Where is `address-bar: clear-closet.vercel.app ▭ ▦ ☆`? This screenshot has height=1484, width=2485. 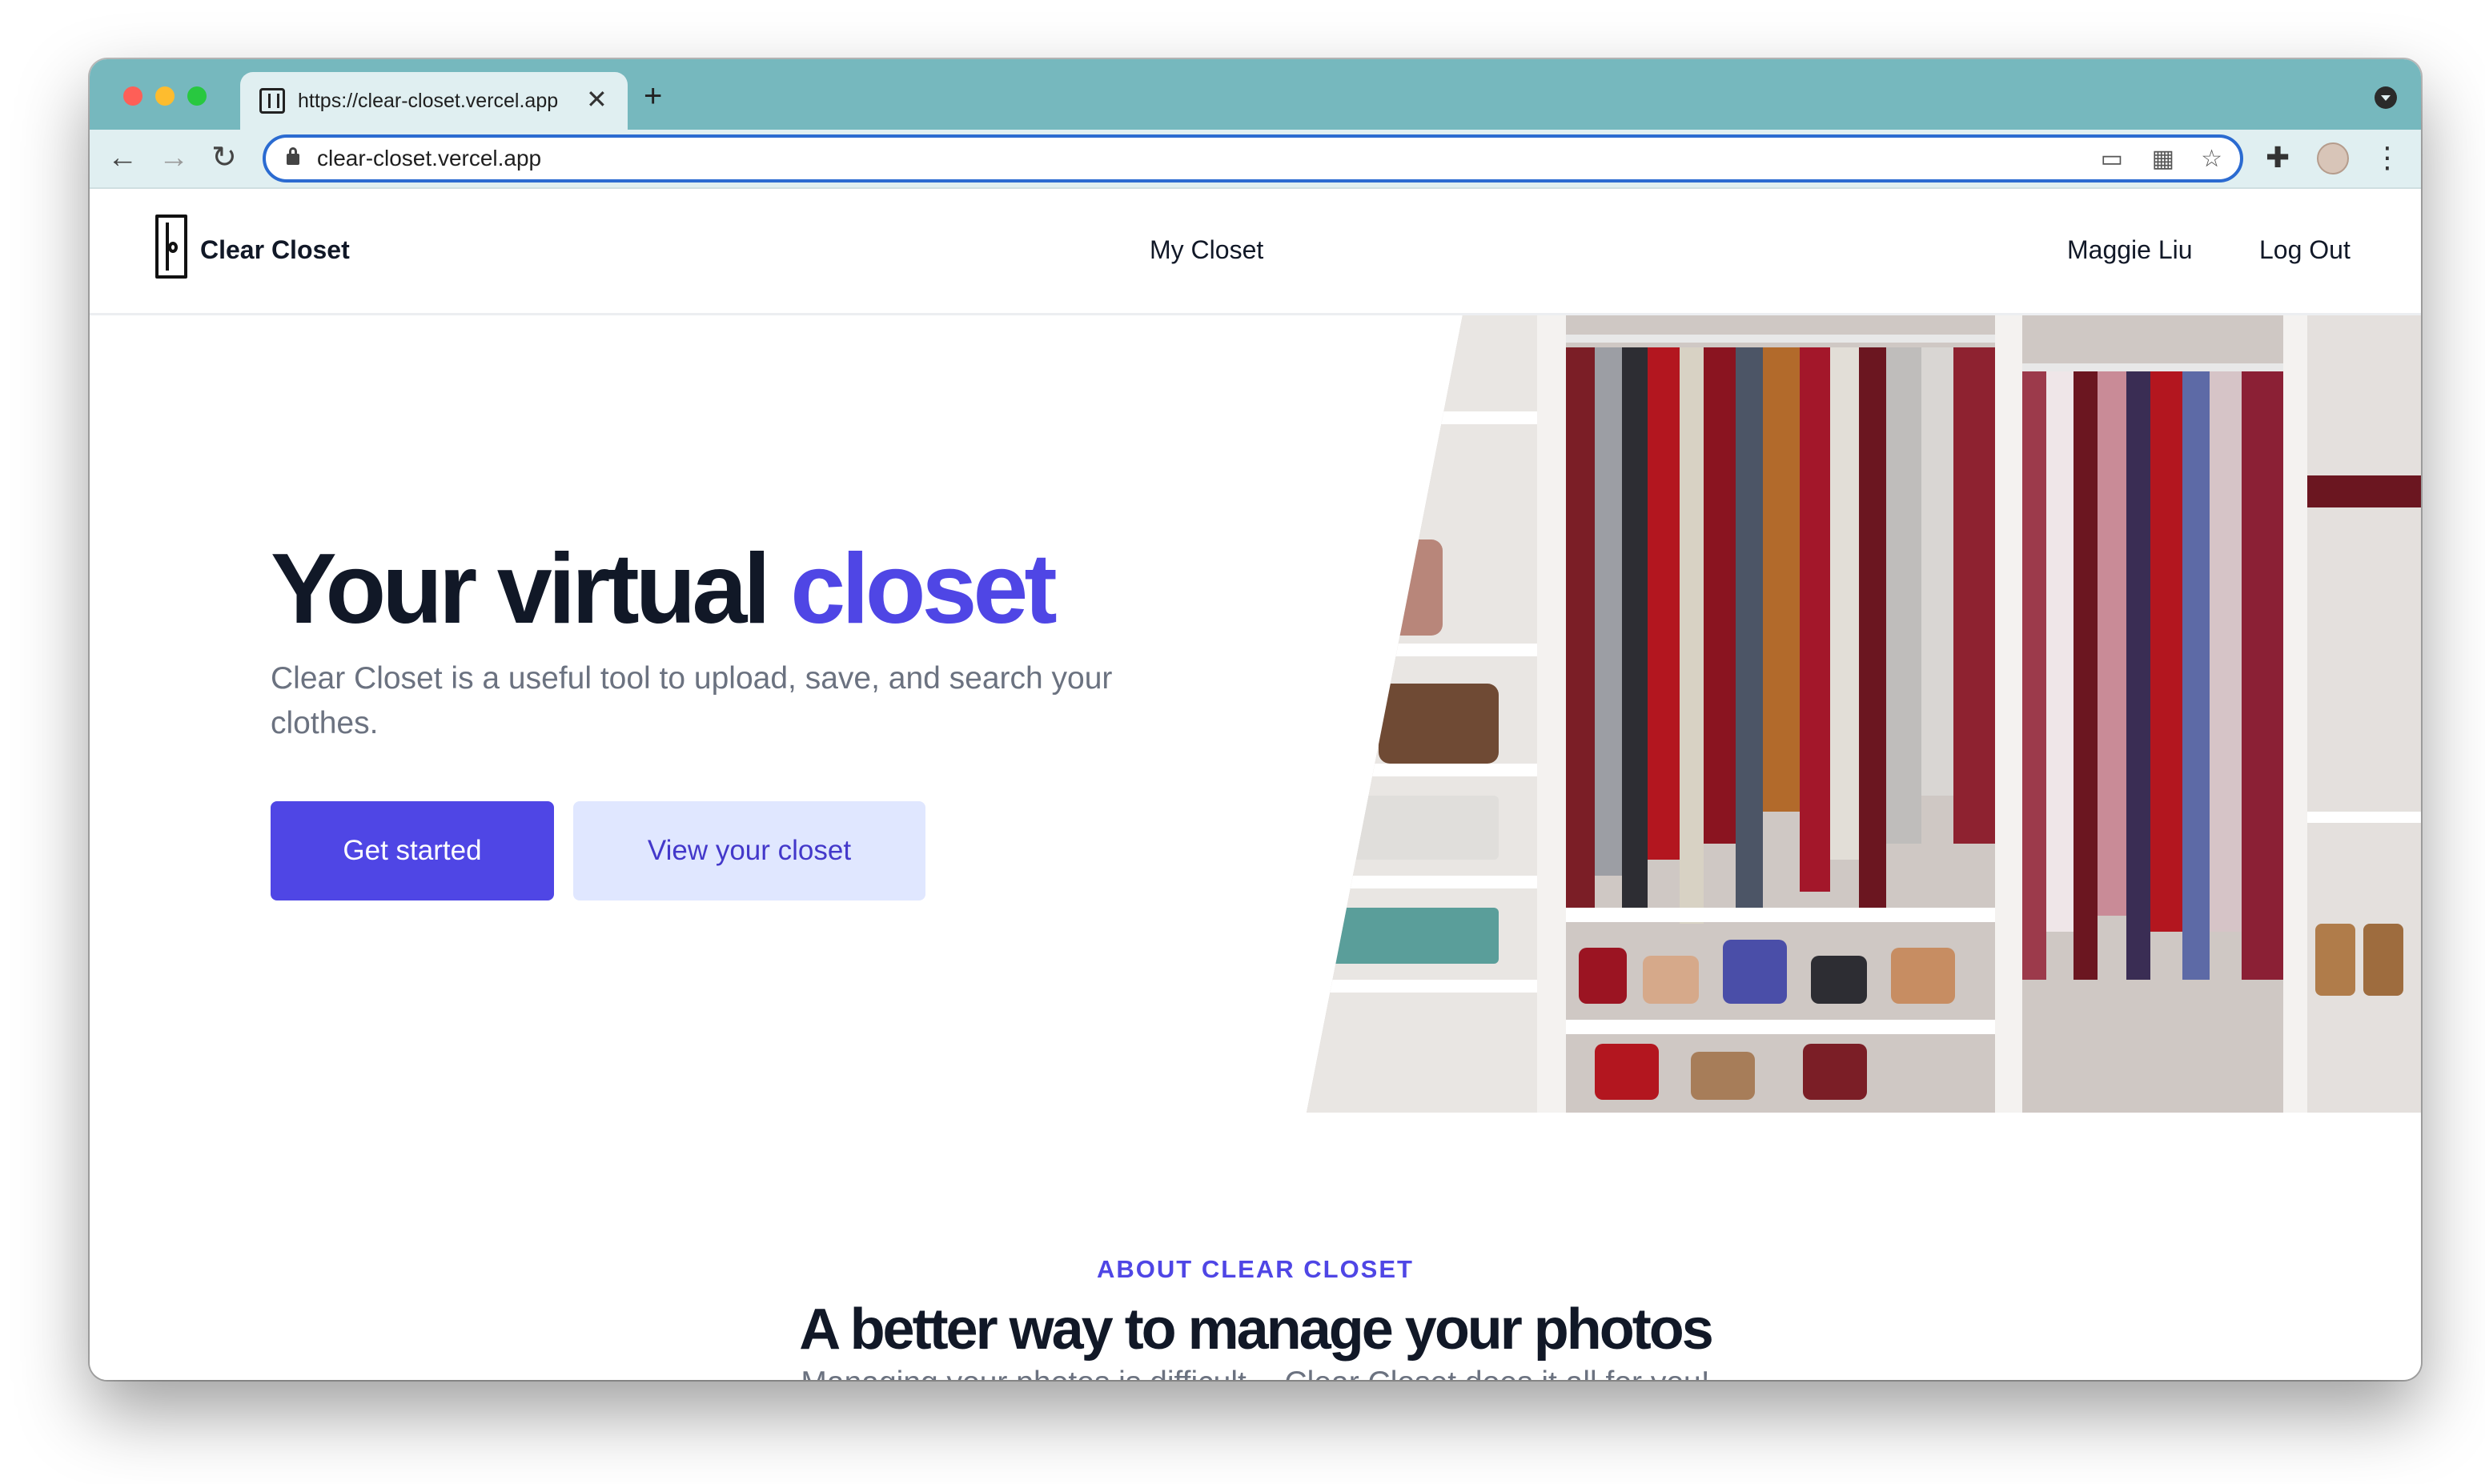
address-bar: clear-closet.vercel.app ▭ ▦ ☆ is located at coordinates (1253, 158).